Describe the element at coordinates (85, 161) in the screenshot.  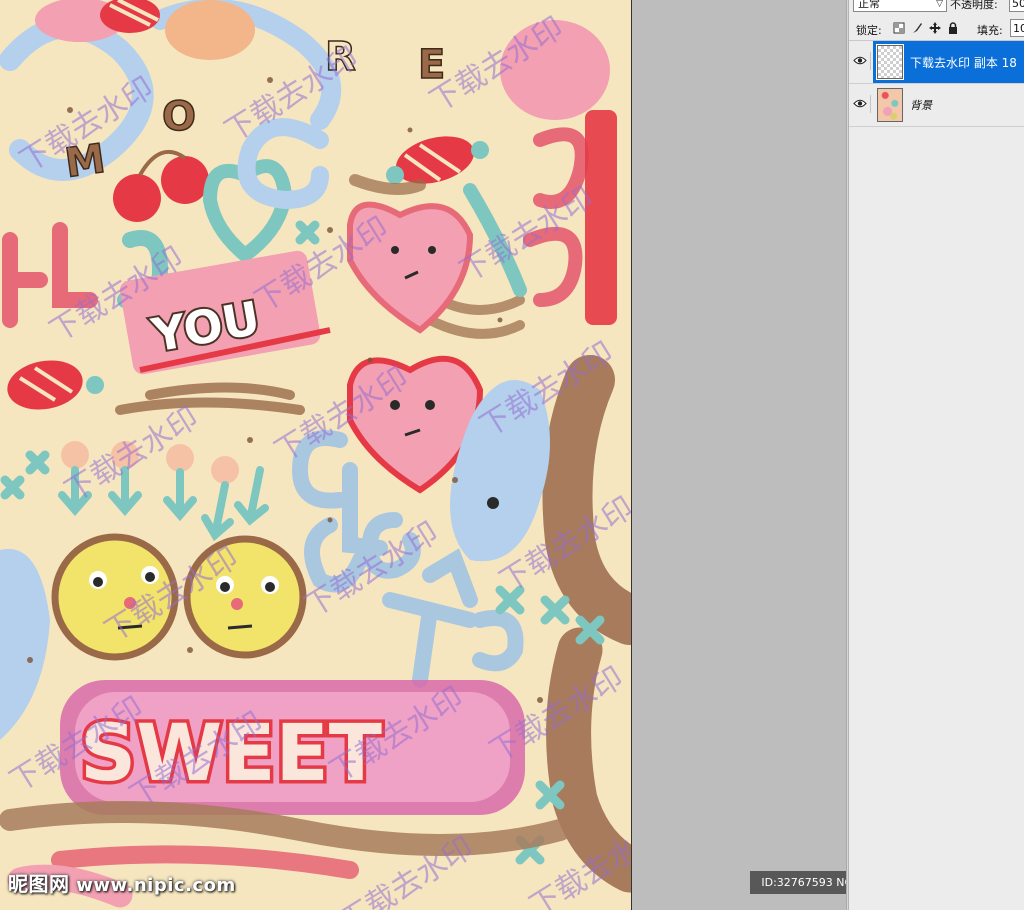
I see `letter-m: M` at that location.